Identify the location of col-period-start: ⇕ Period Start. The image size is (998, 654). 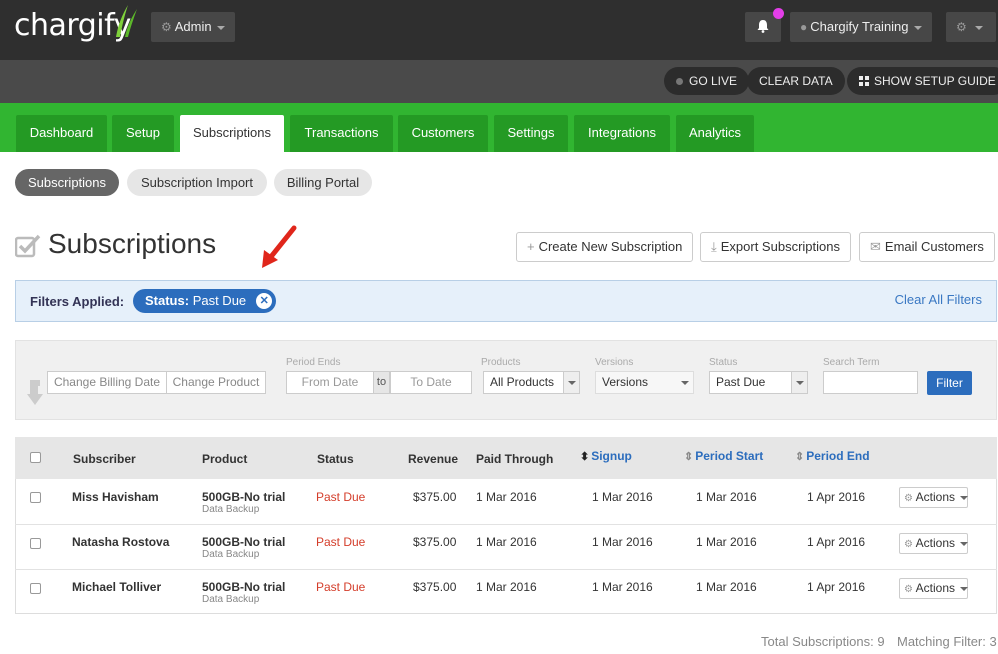
(723, 456).